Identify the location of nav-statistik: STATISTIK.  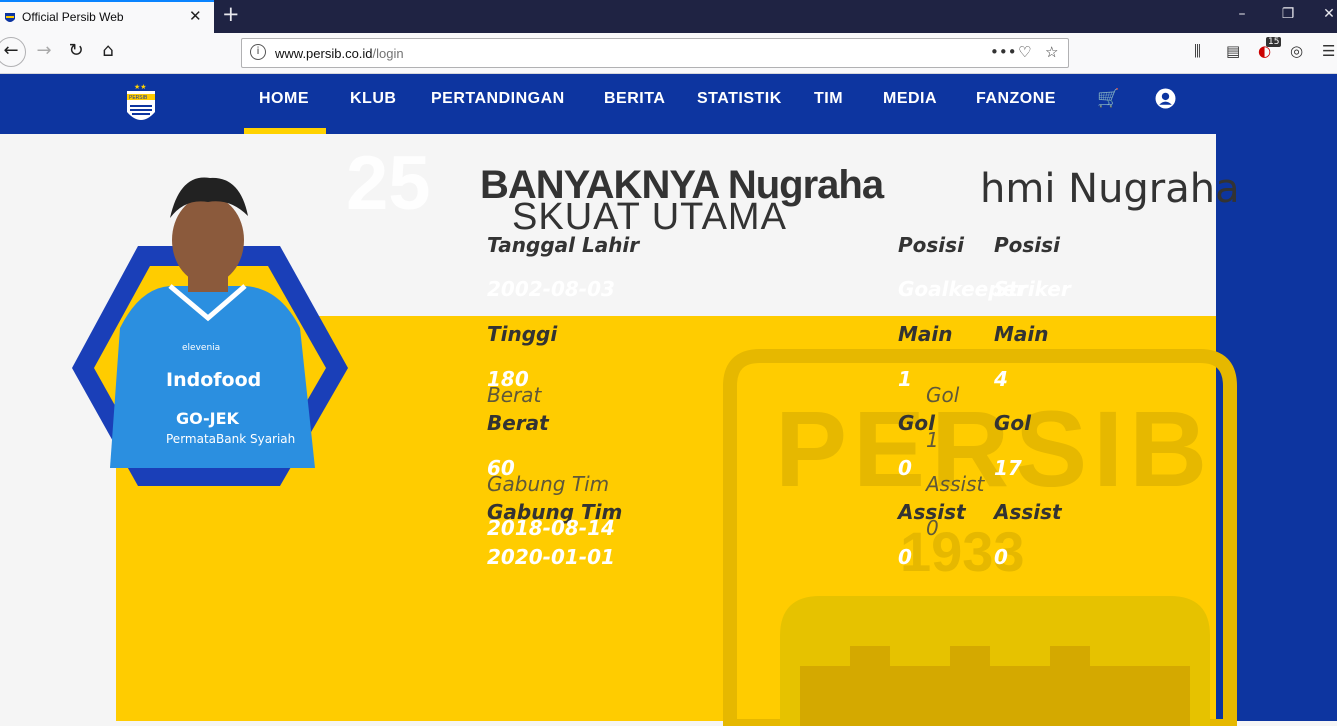
(739, 99).